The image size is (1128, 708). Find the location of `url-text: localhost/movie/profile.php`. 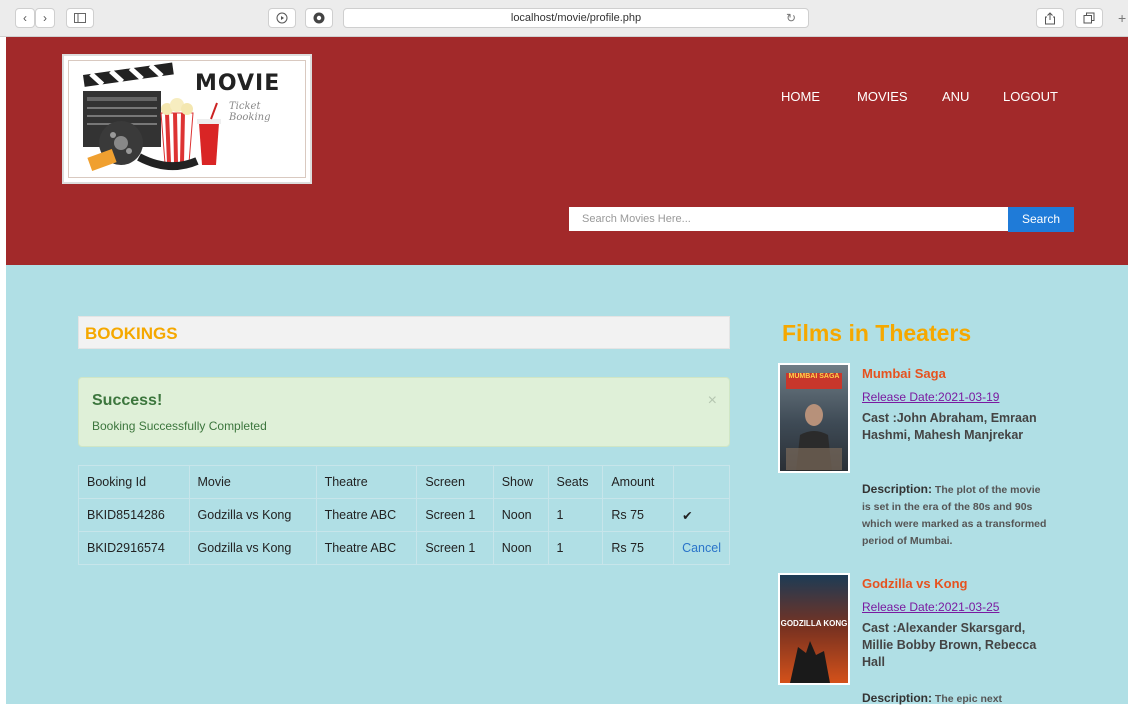

url-text: localhost/movie/profile.php is located at coordinates (576, 18).